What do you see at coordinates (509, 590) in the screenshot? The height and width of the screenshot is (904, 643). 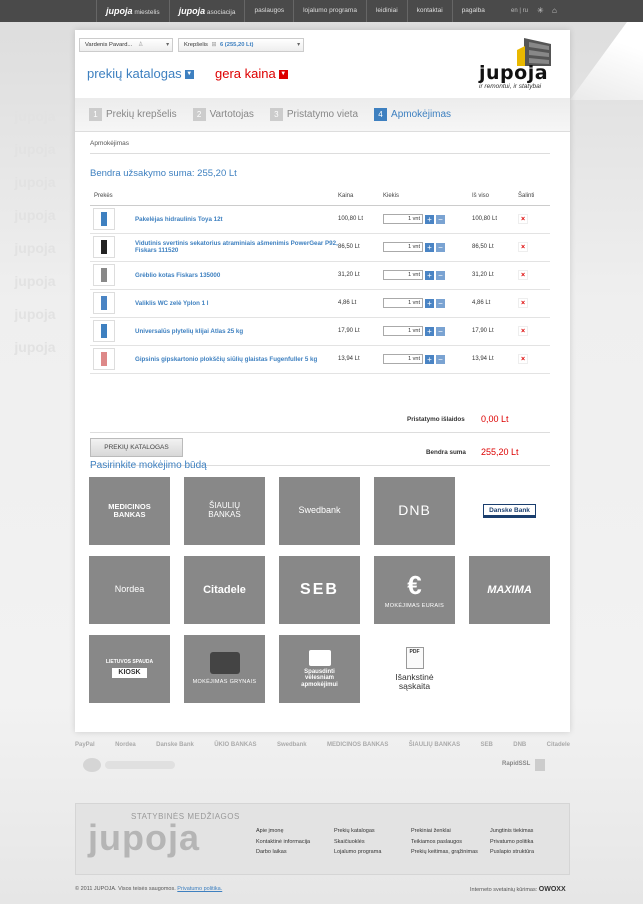 I see `payment-method-9: MAXIMA` at bounding box center [509, 590].